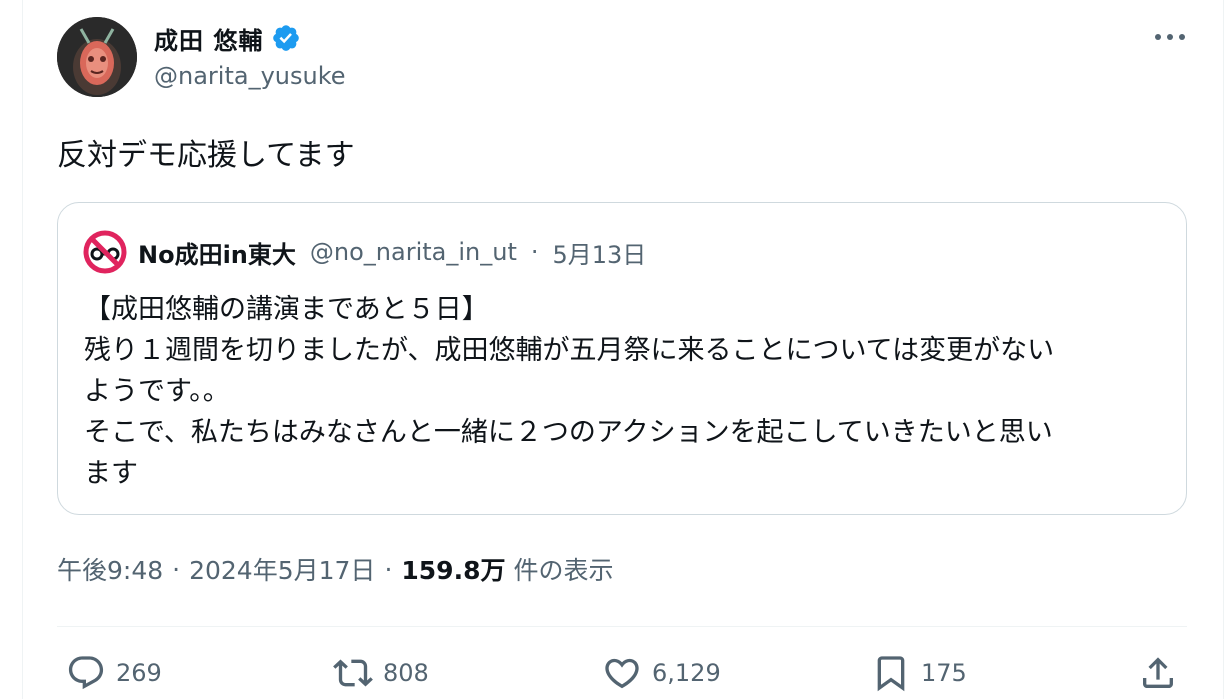 The image size is (1224, 699). I want to click on verified-badge-icon, so click(286, 38).